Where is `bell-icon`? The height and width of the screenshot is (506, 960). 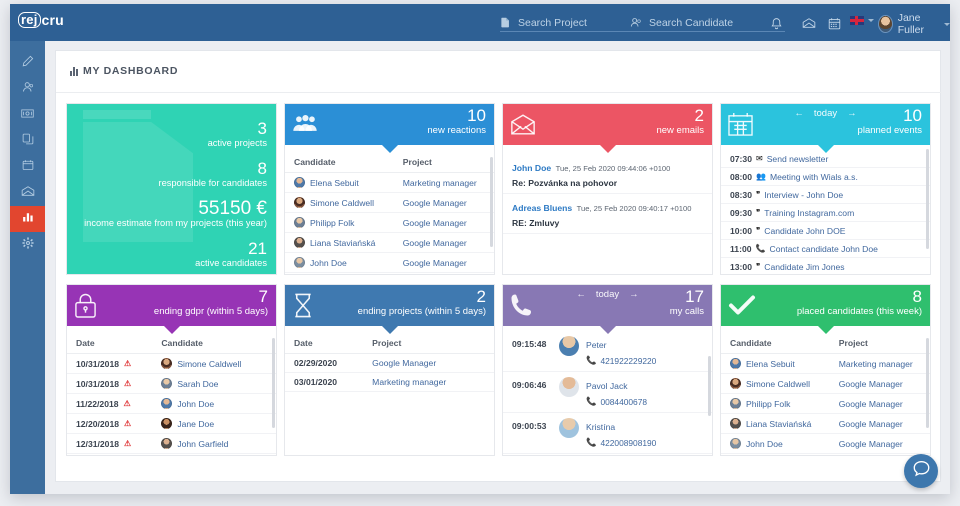 bell-icon is located at coordinates (776, 23).